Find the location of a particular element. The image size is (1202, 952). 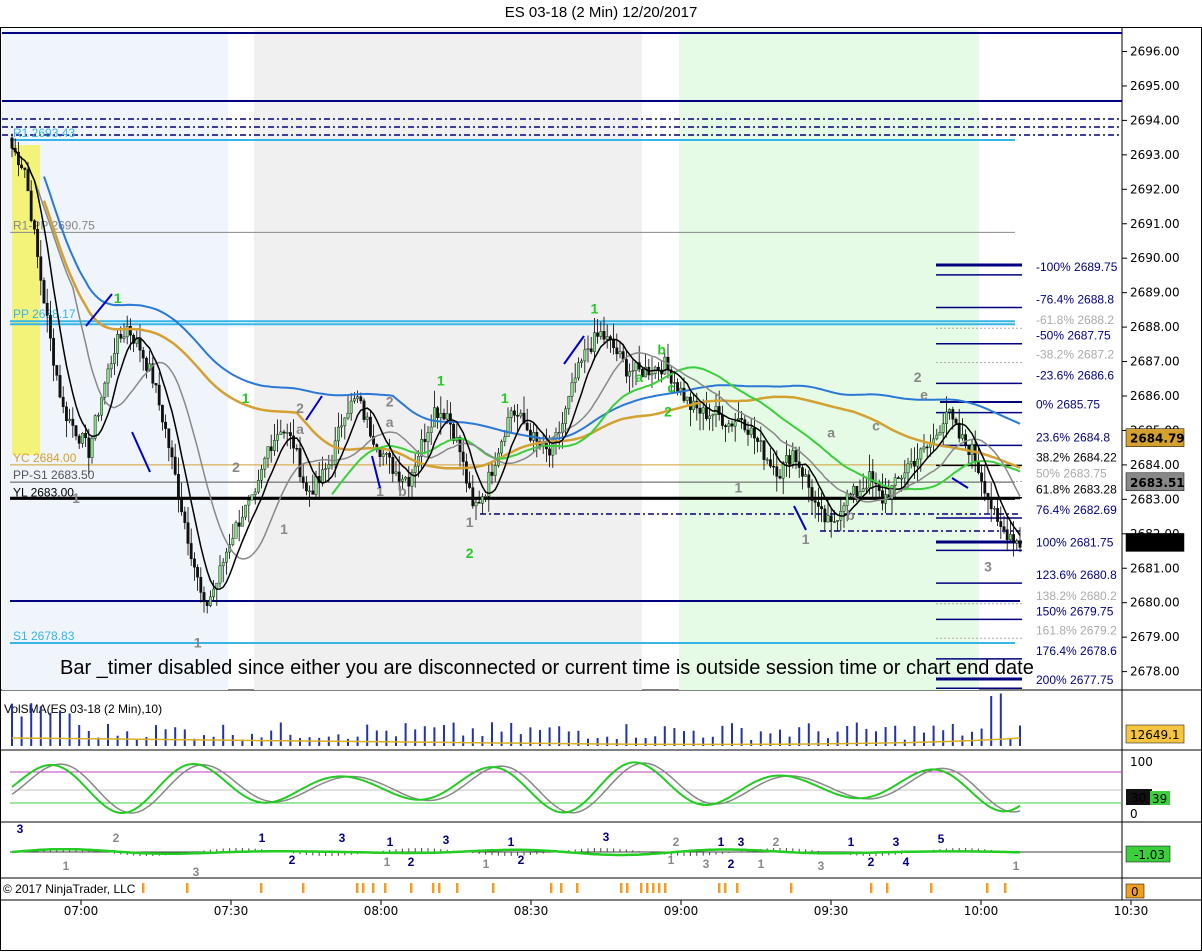

fib-label: 138.2% 2680.2 is located at coordinates (1076, 596).